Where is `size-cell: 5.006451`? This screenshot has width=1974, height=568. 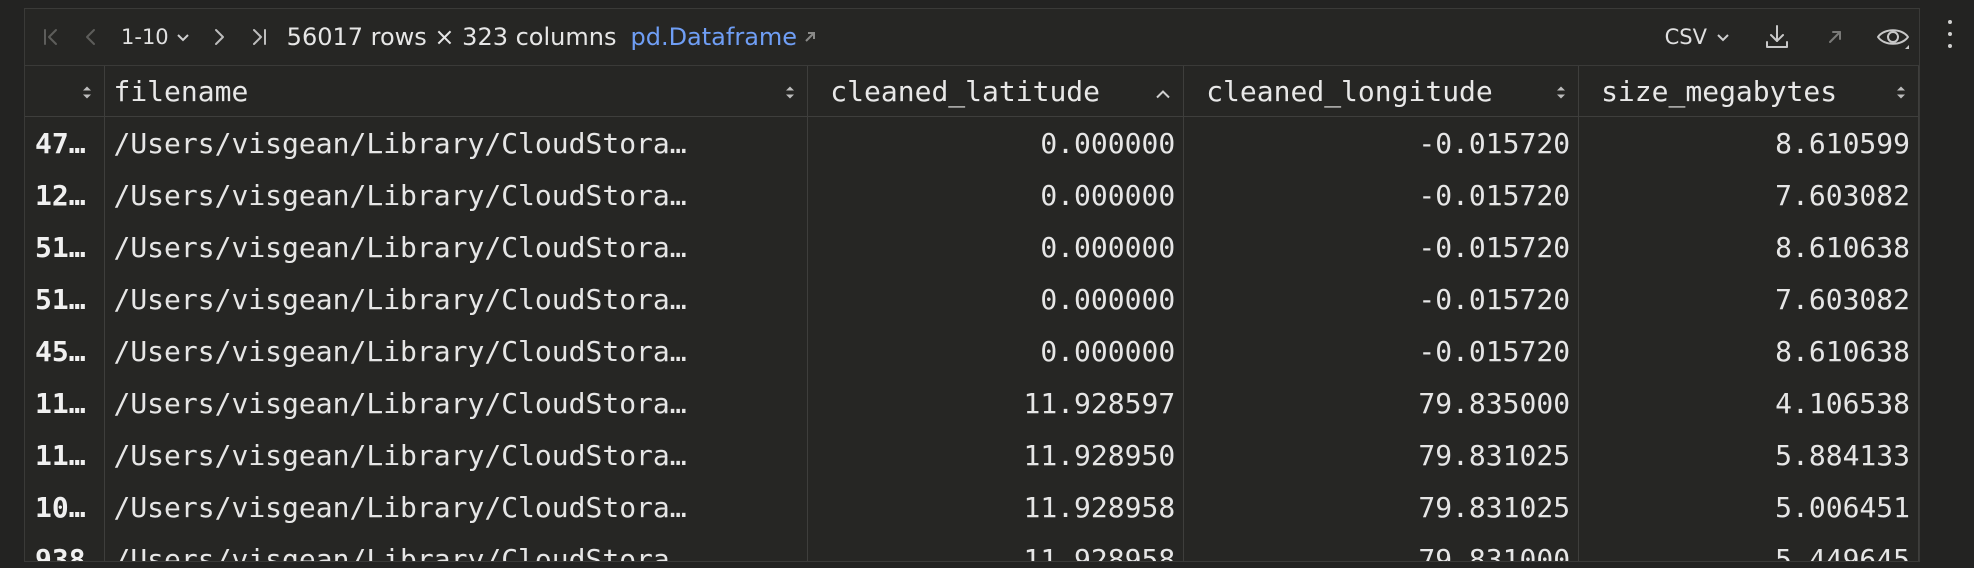
size-cell: 5.006451 is located at coordinates (1748, 507).